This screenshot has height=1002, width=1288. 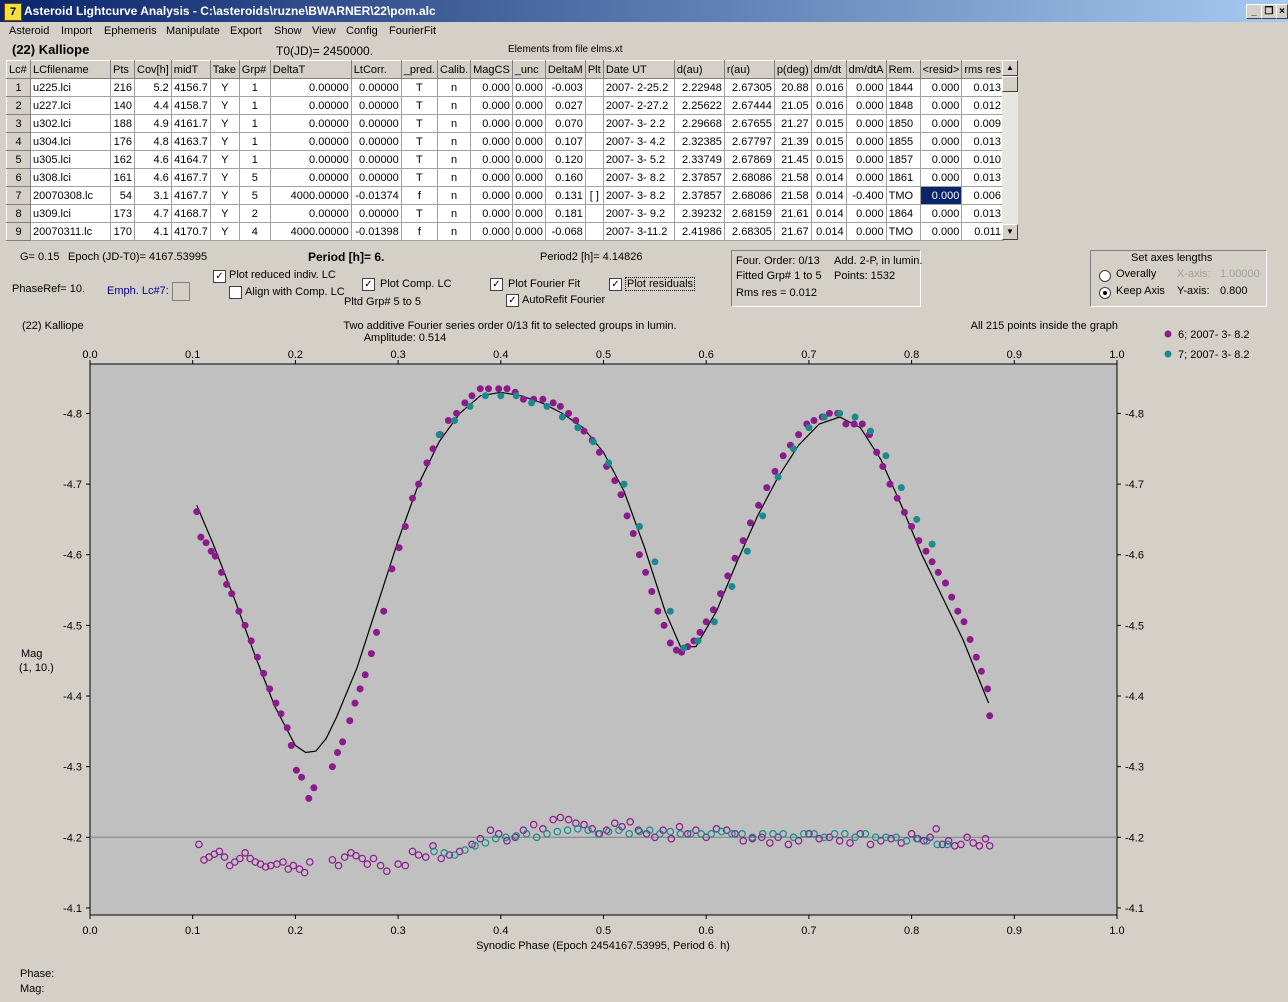 I want to click on table-cell: 4.1, so click(x=153, y=231).